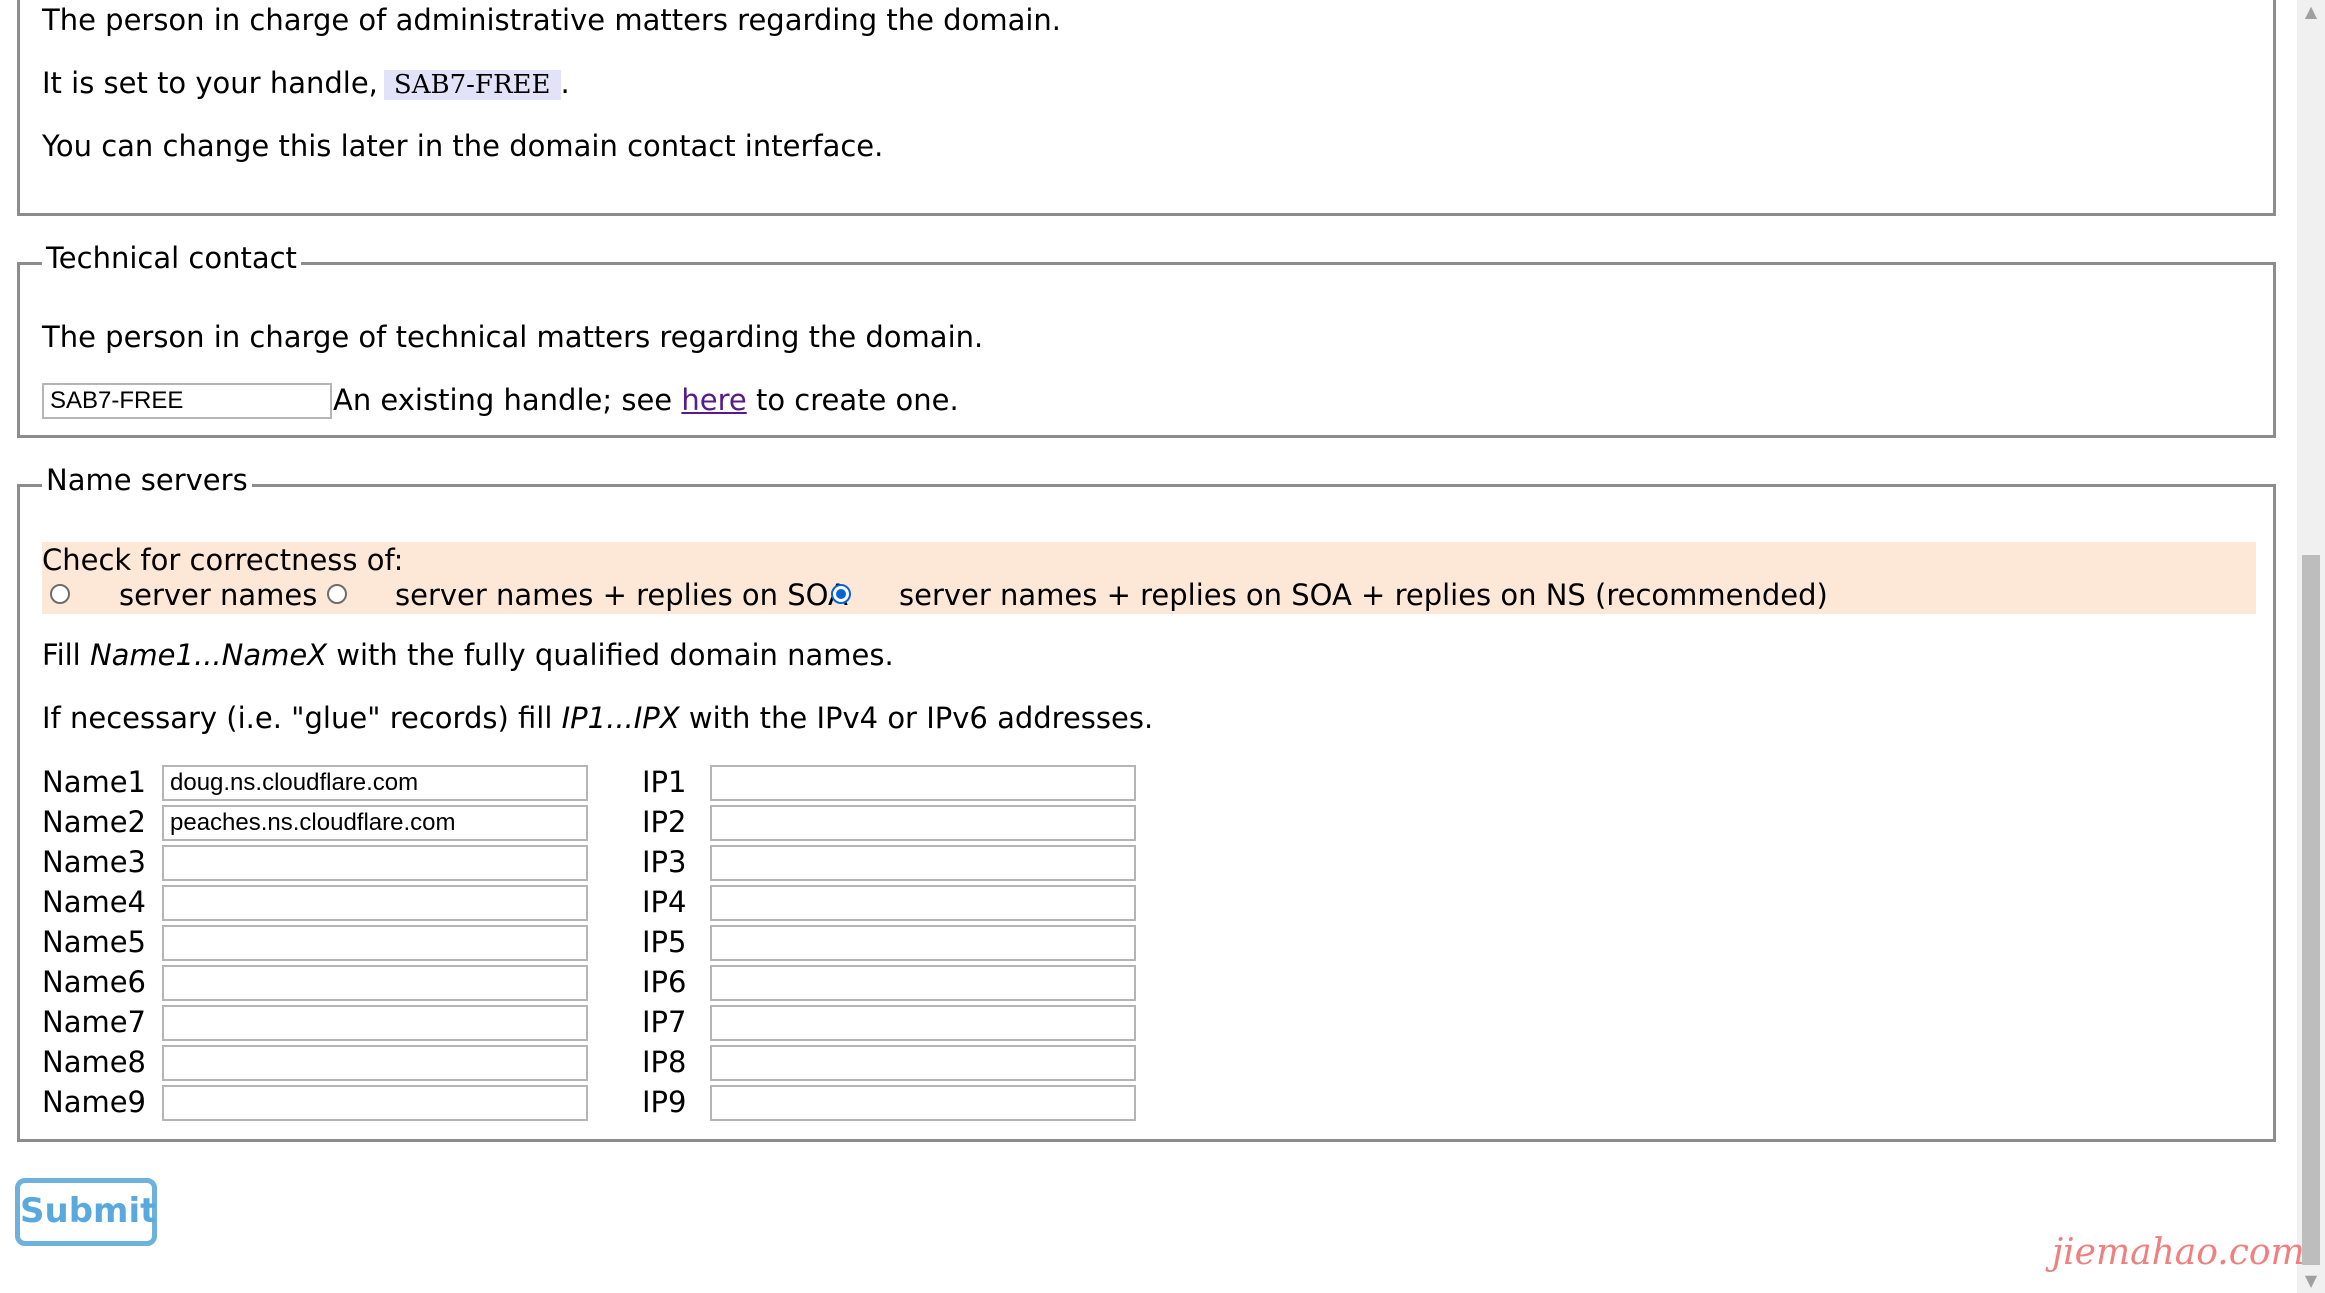 Image resolution: width=2325 pixels, height=1293 pixels. What do you see at coordinates (187, 401) in the screenshot?
I see `technical-contact-handle-input: SAB7-FREE` at bounding box center [187, 401].